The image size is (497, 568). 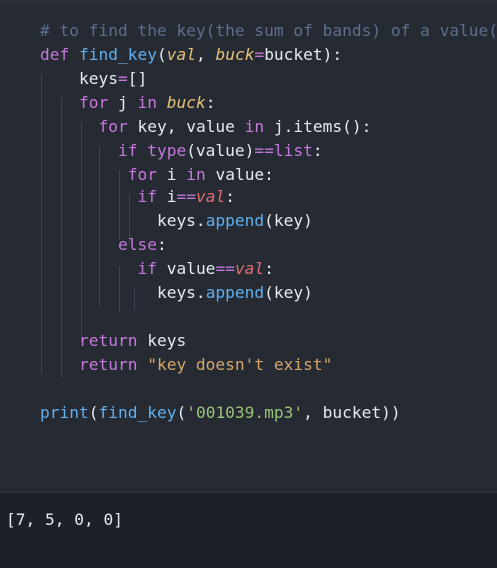 I want to click on output-area: [7, 5, 0, 0], so click(x=248, y=530).